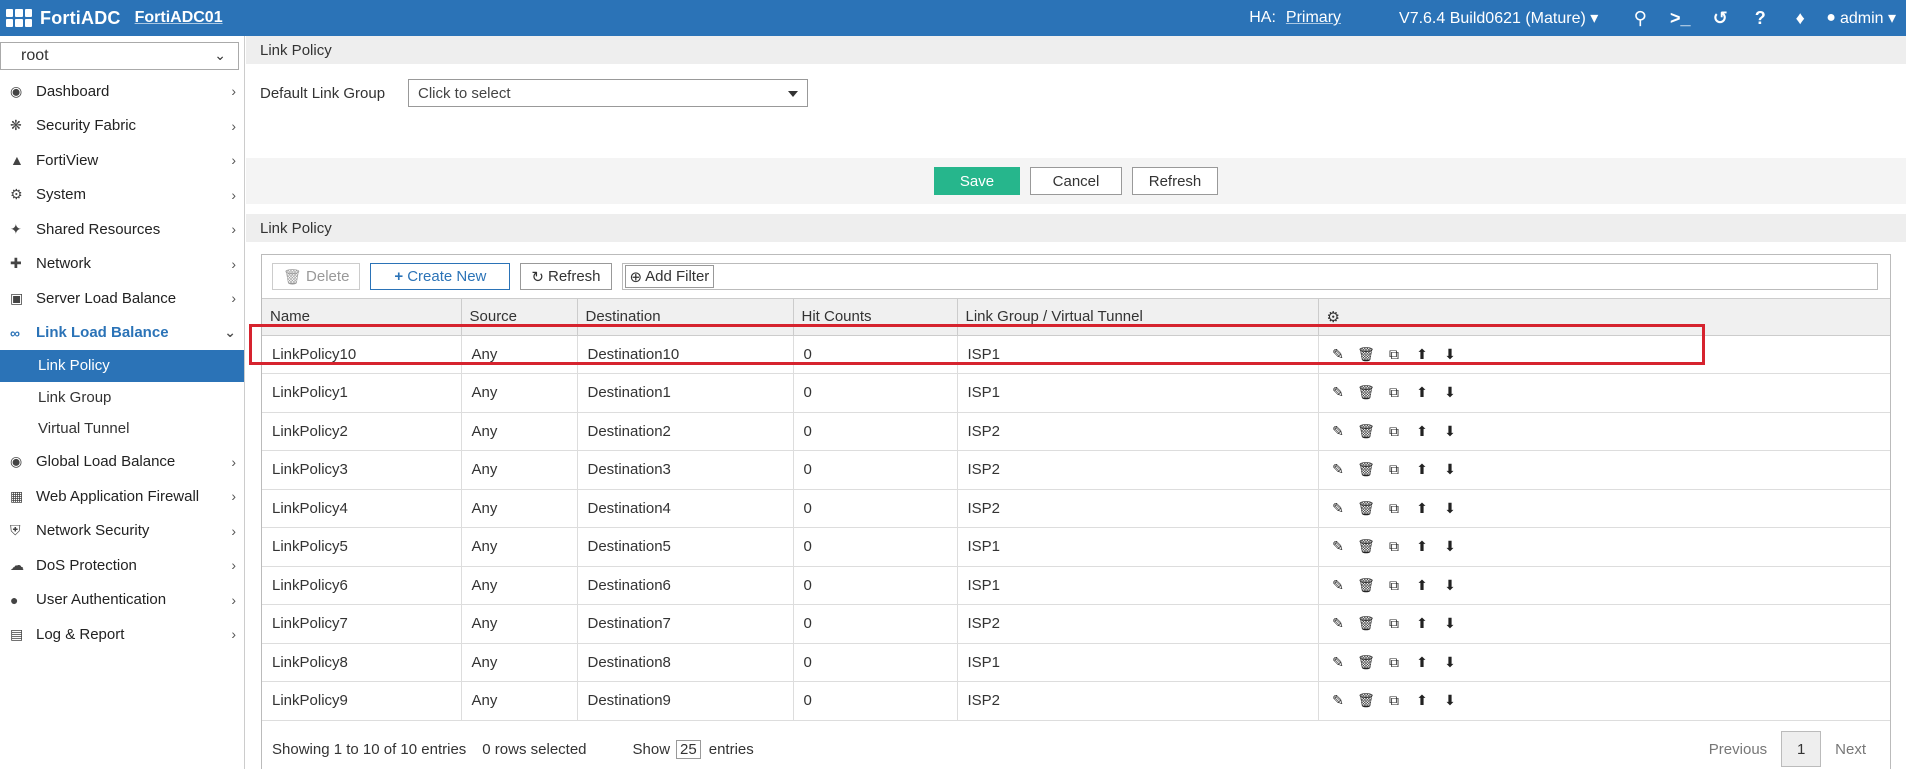 Image resolution: width=1906 pixels, height=769 pixels. What do you see at coordinates (122, 195) in the screenshot?
I see `sidebar-item-system: ⚙ System ›` at bounding box center [122, 195].